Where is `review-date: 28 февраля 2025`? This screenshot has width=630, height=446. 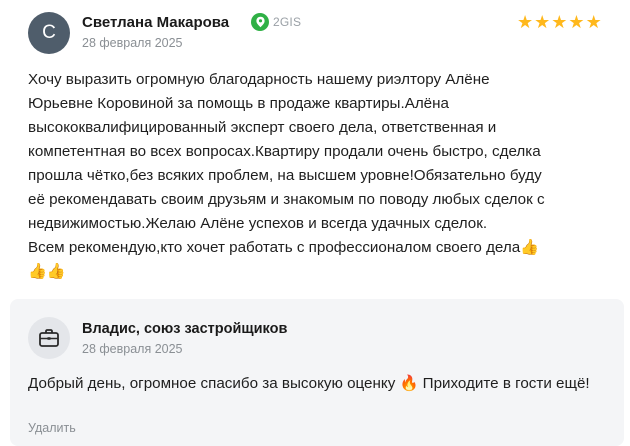
review-date: 28 февраля 2025 is located at coordinates (132, 43).